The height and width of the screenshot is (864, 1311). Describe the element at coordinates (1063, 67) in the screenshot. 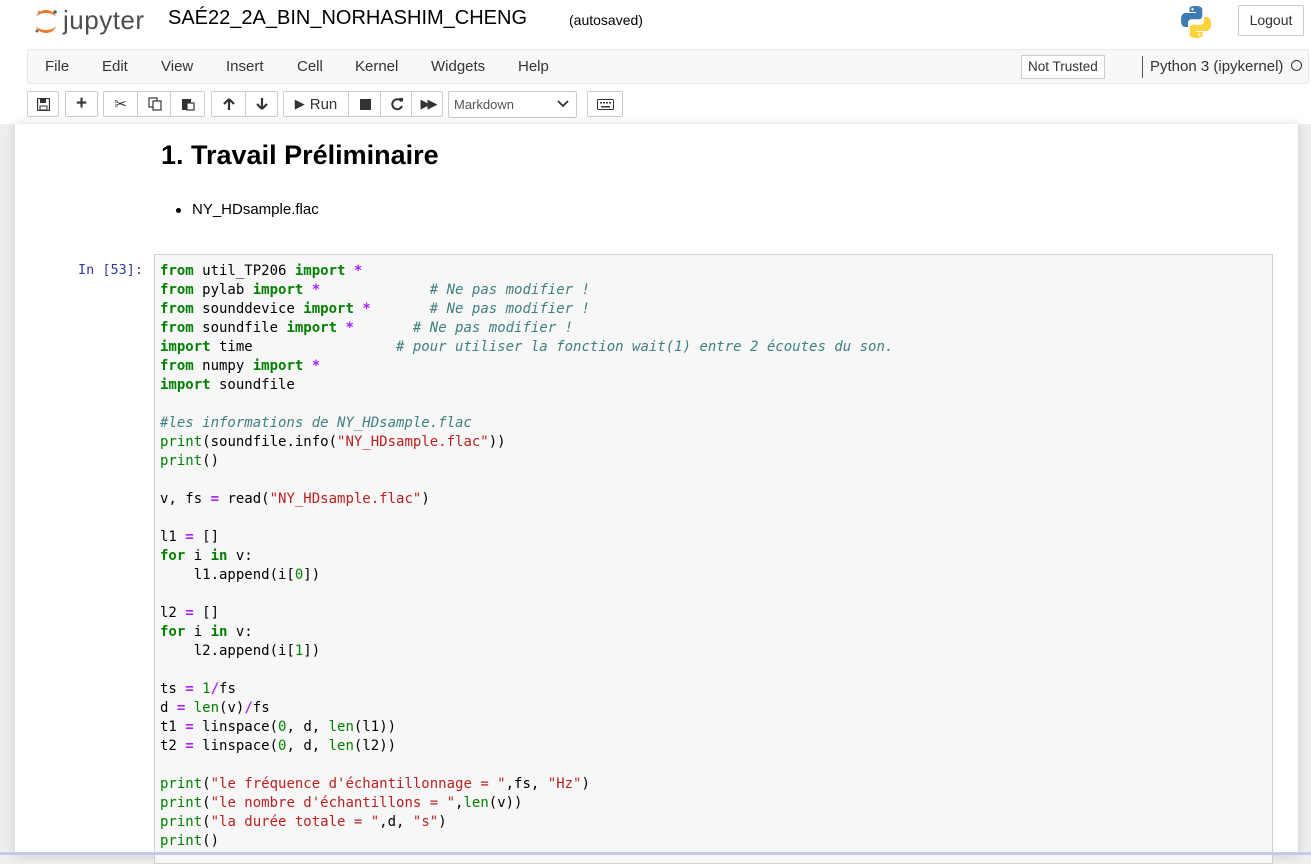

I see `trust-indicator: Not Trusted` at that location.